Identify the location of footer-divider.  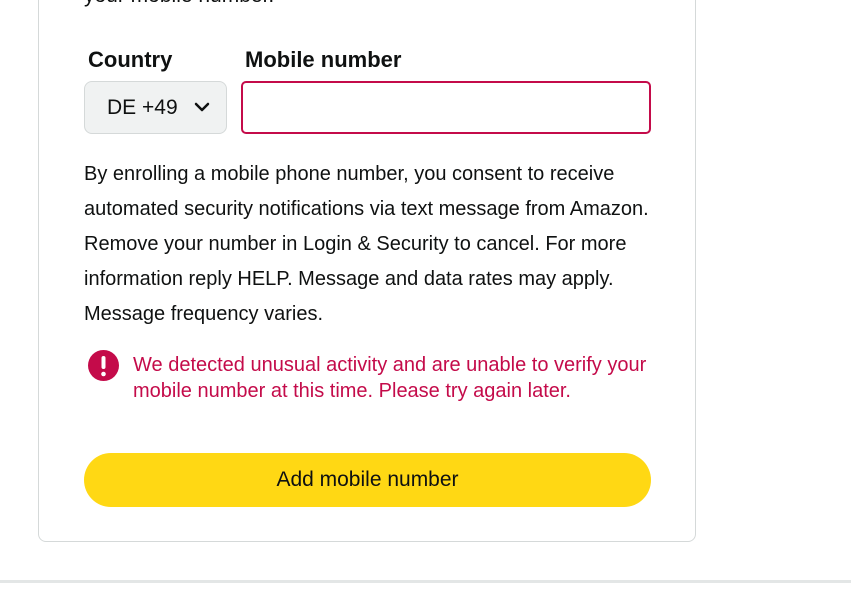
(425, 581).